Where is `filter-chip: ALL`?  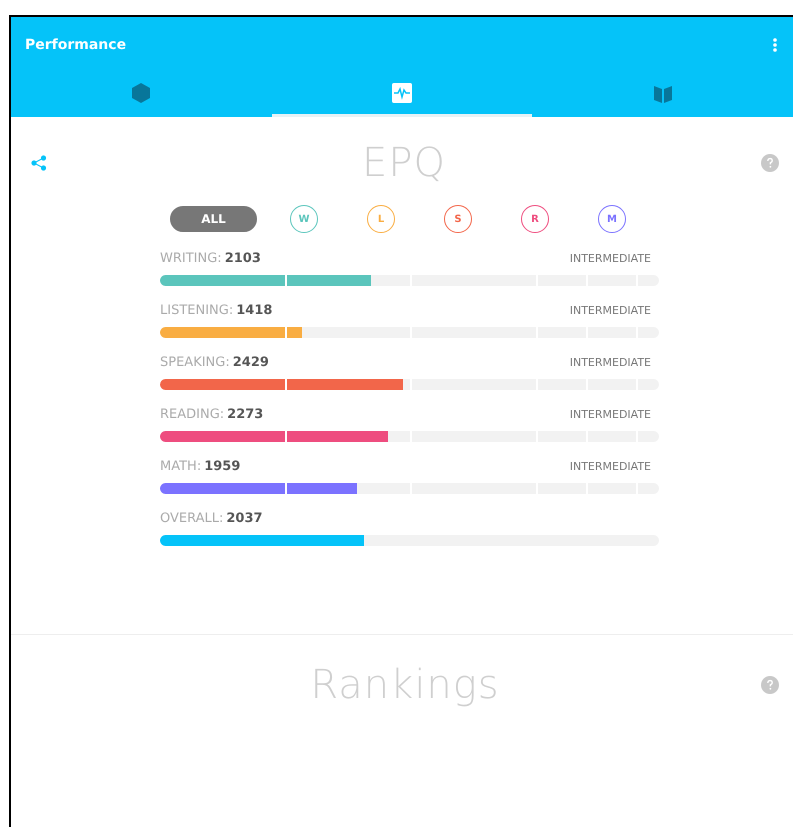
filter-chip: ALL is located at coordinates (213, 219).